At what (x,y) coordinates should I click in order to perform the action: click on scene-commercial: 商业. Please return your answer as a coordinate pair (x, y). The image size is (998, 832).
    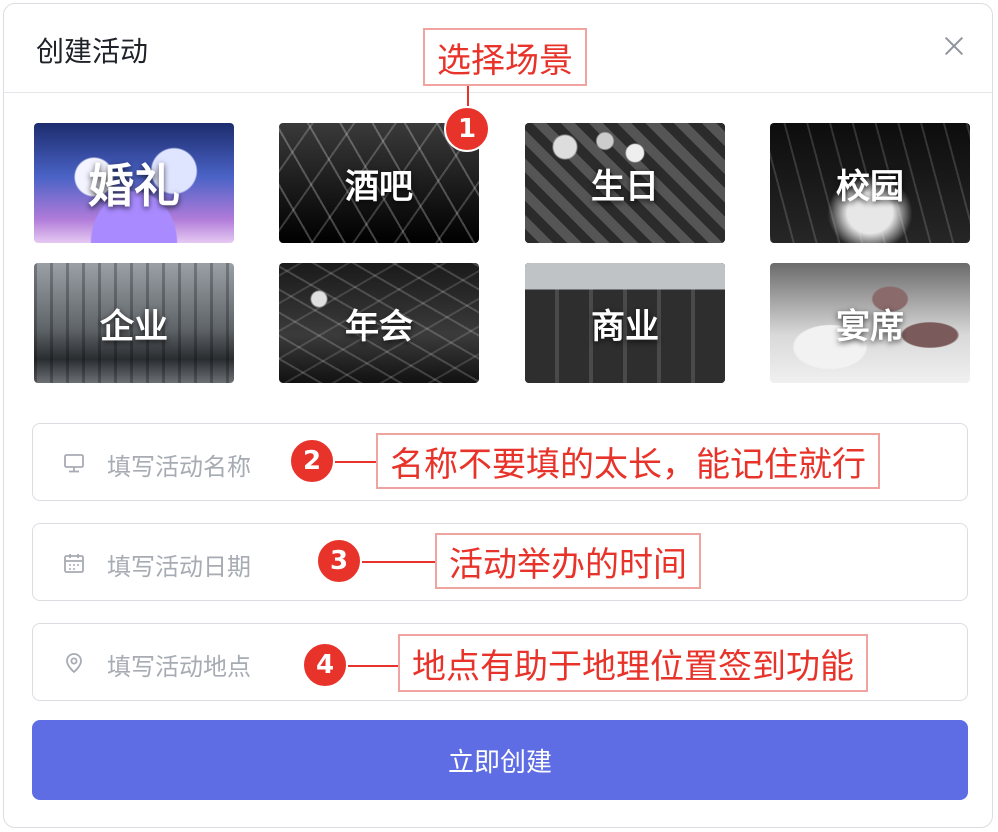
    Looking at the image, I should click on (625, 323).